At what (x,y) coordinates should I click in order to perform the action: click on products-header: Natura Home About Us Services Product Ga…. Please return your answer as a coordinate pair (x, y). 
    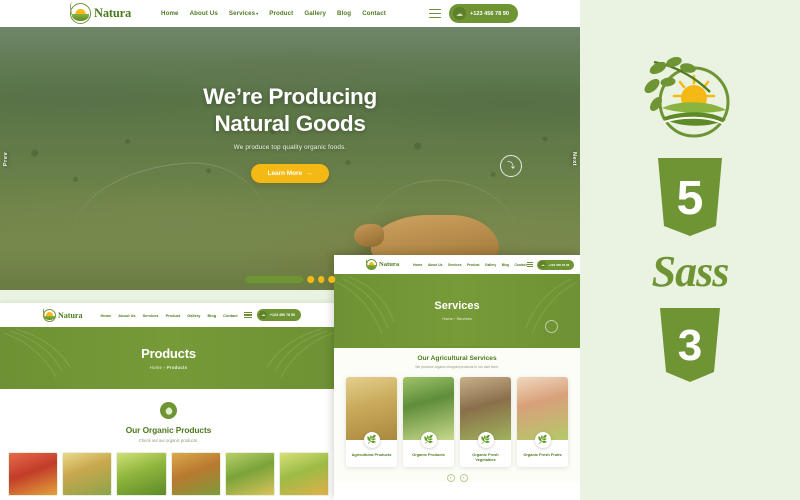
    Looking at the image, I should click on (168, 315).